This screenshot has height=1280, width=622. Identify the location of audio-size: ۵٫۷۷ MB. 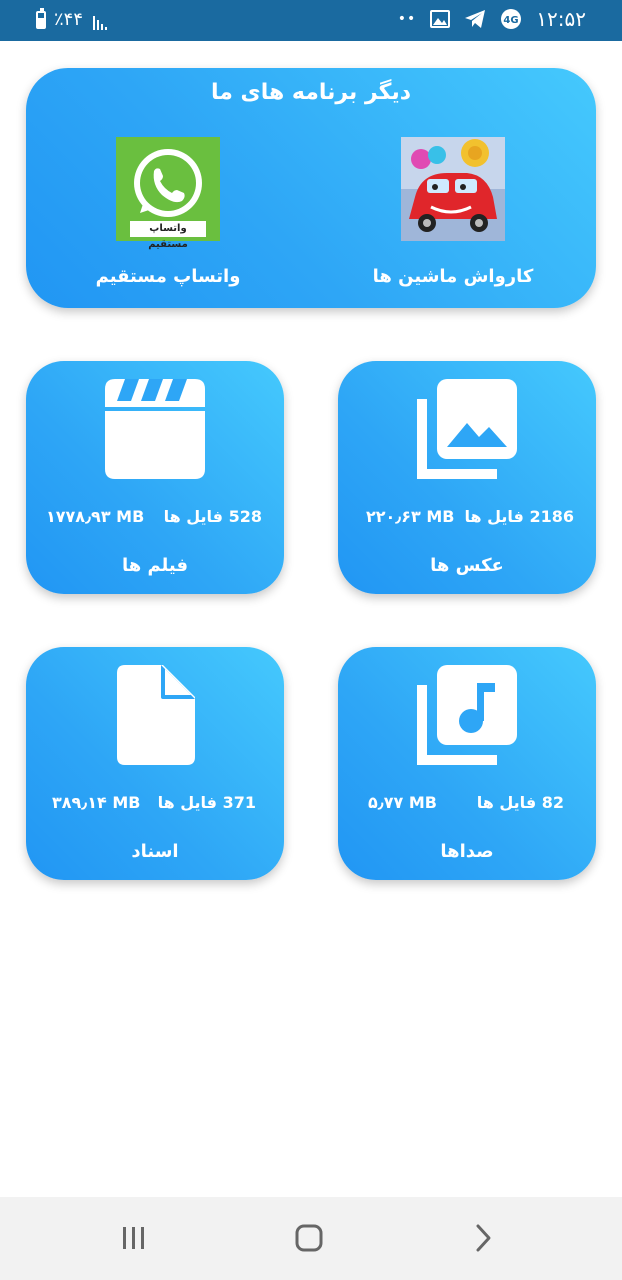
(402, 802).